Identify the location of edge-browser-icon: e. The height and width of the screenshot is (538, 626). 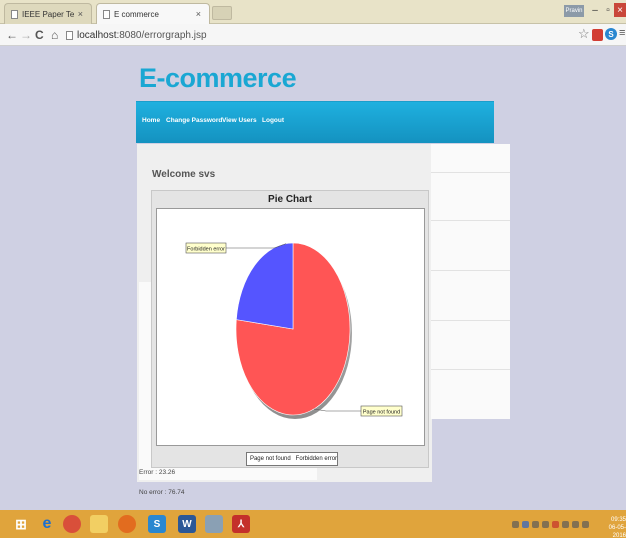
(47, 524).